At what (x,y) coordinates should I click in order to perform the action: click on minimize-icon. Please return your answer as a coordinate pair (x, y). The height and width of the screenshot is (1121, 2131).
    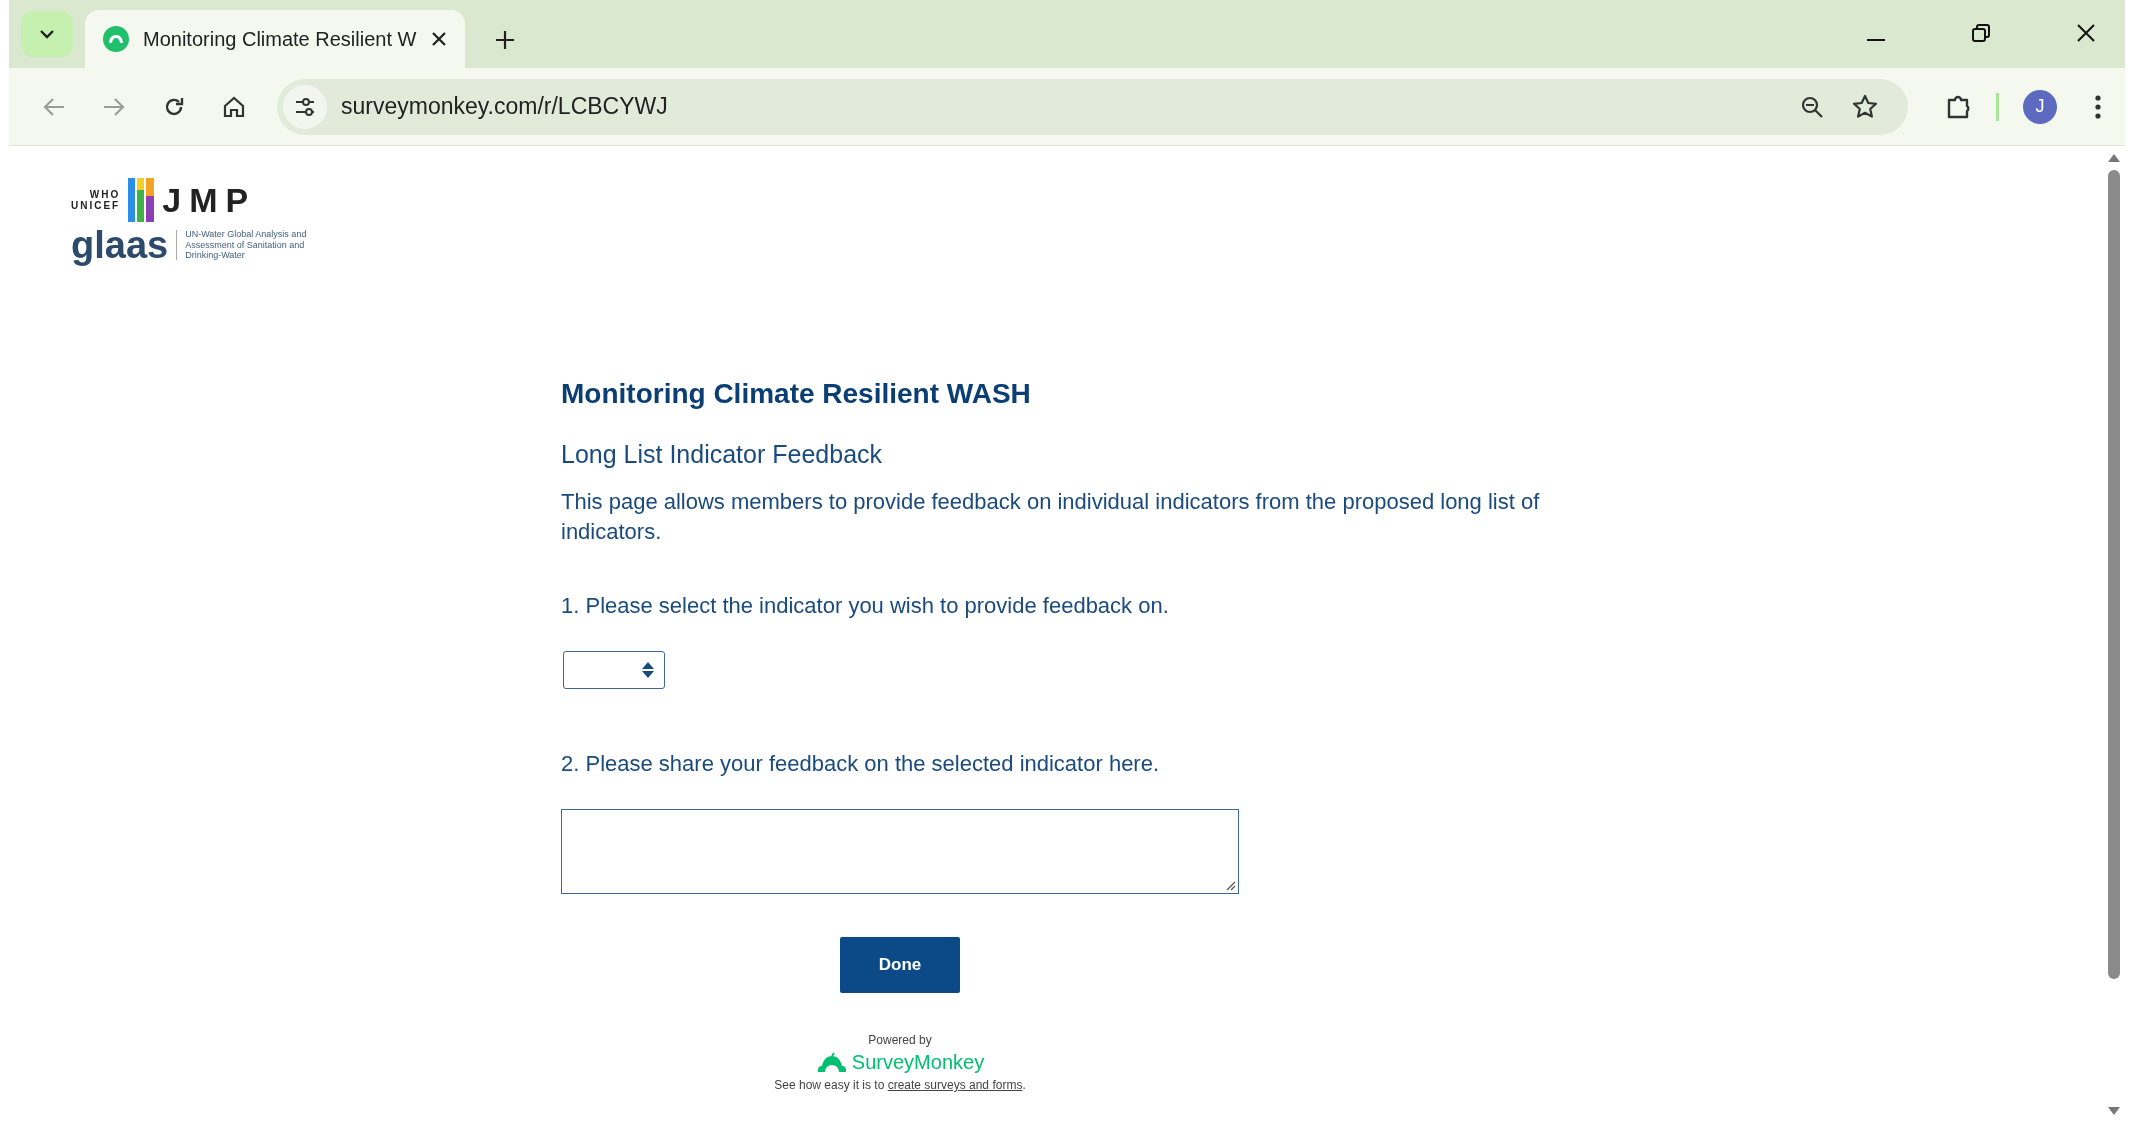
    Looking at the image, I should click on (1876, 40).